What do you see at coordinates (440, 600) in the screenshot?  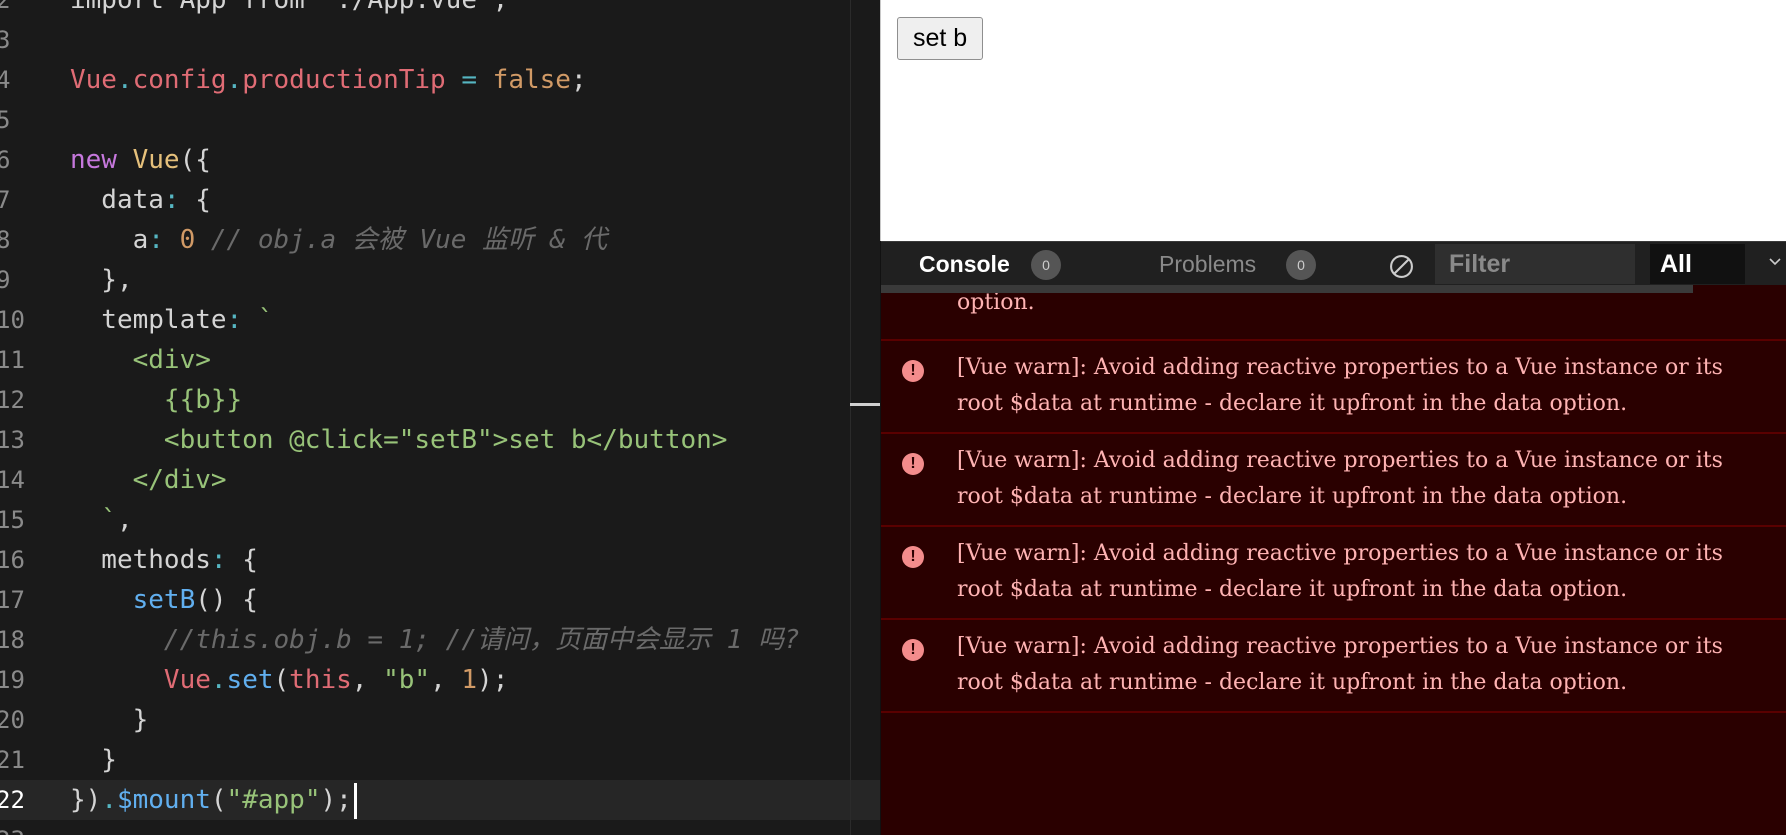 I see `code-line: 17 setB() {` at bounding box center [440, 600].